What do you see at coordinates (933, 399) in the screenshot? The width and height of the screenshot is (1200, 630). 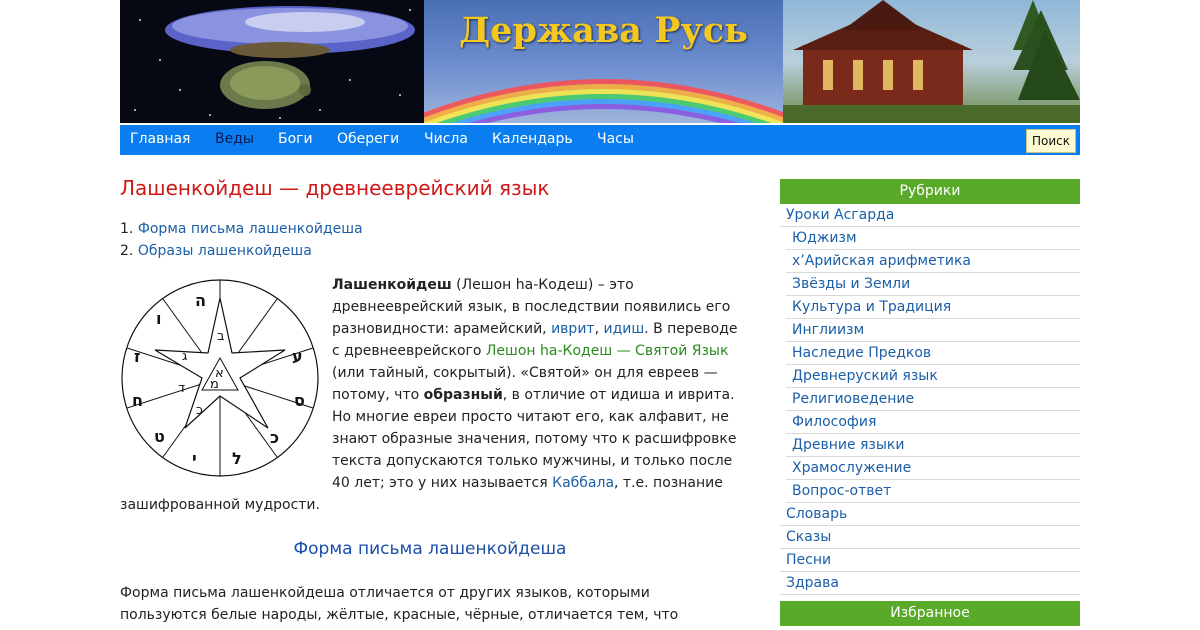 I see `sidebar-item: Религиоведение` at bounding box center [933, 399].